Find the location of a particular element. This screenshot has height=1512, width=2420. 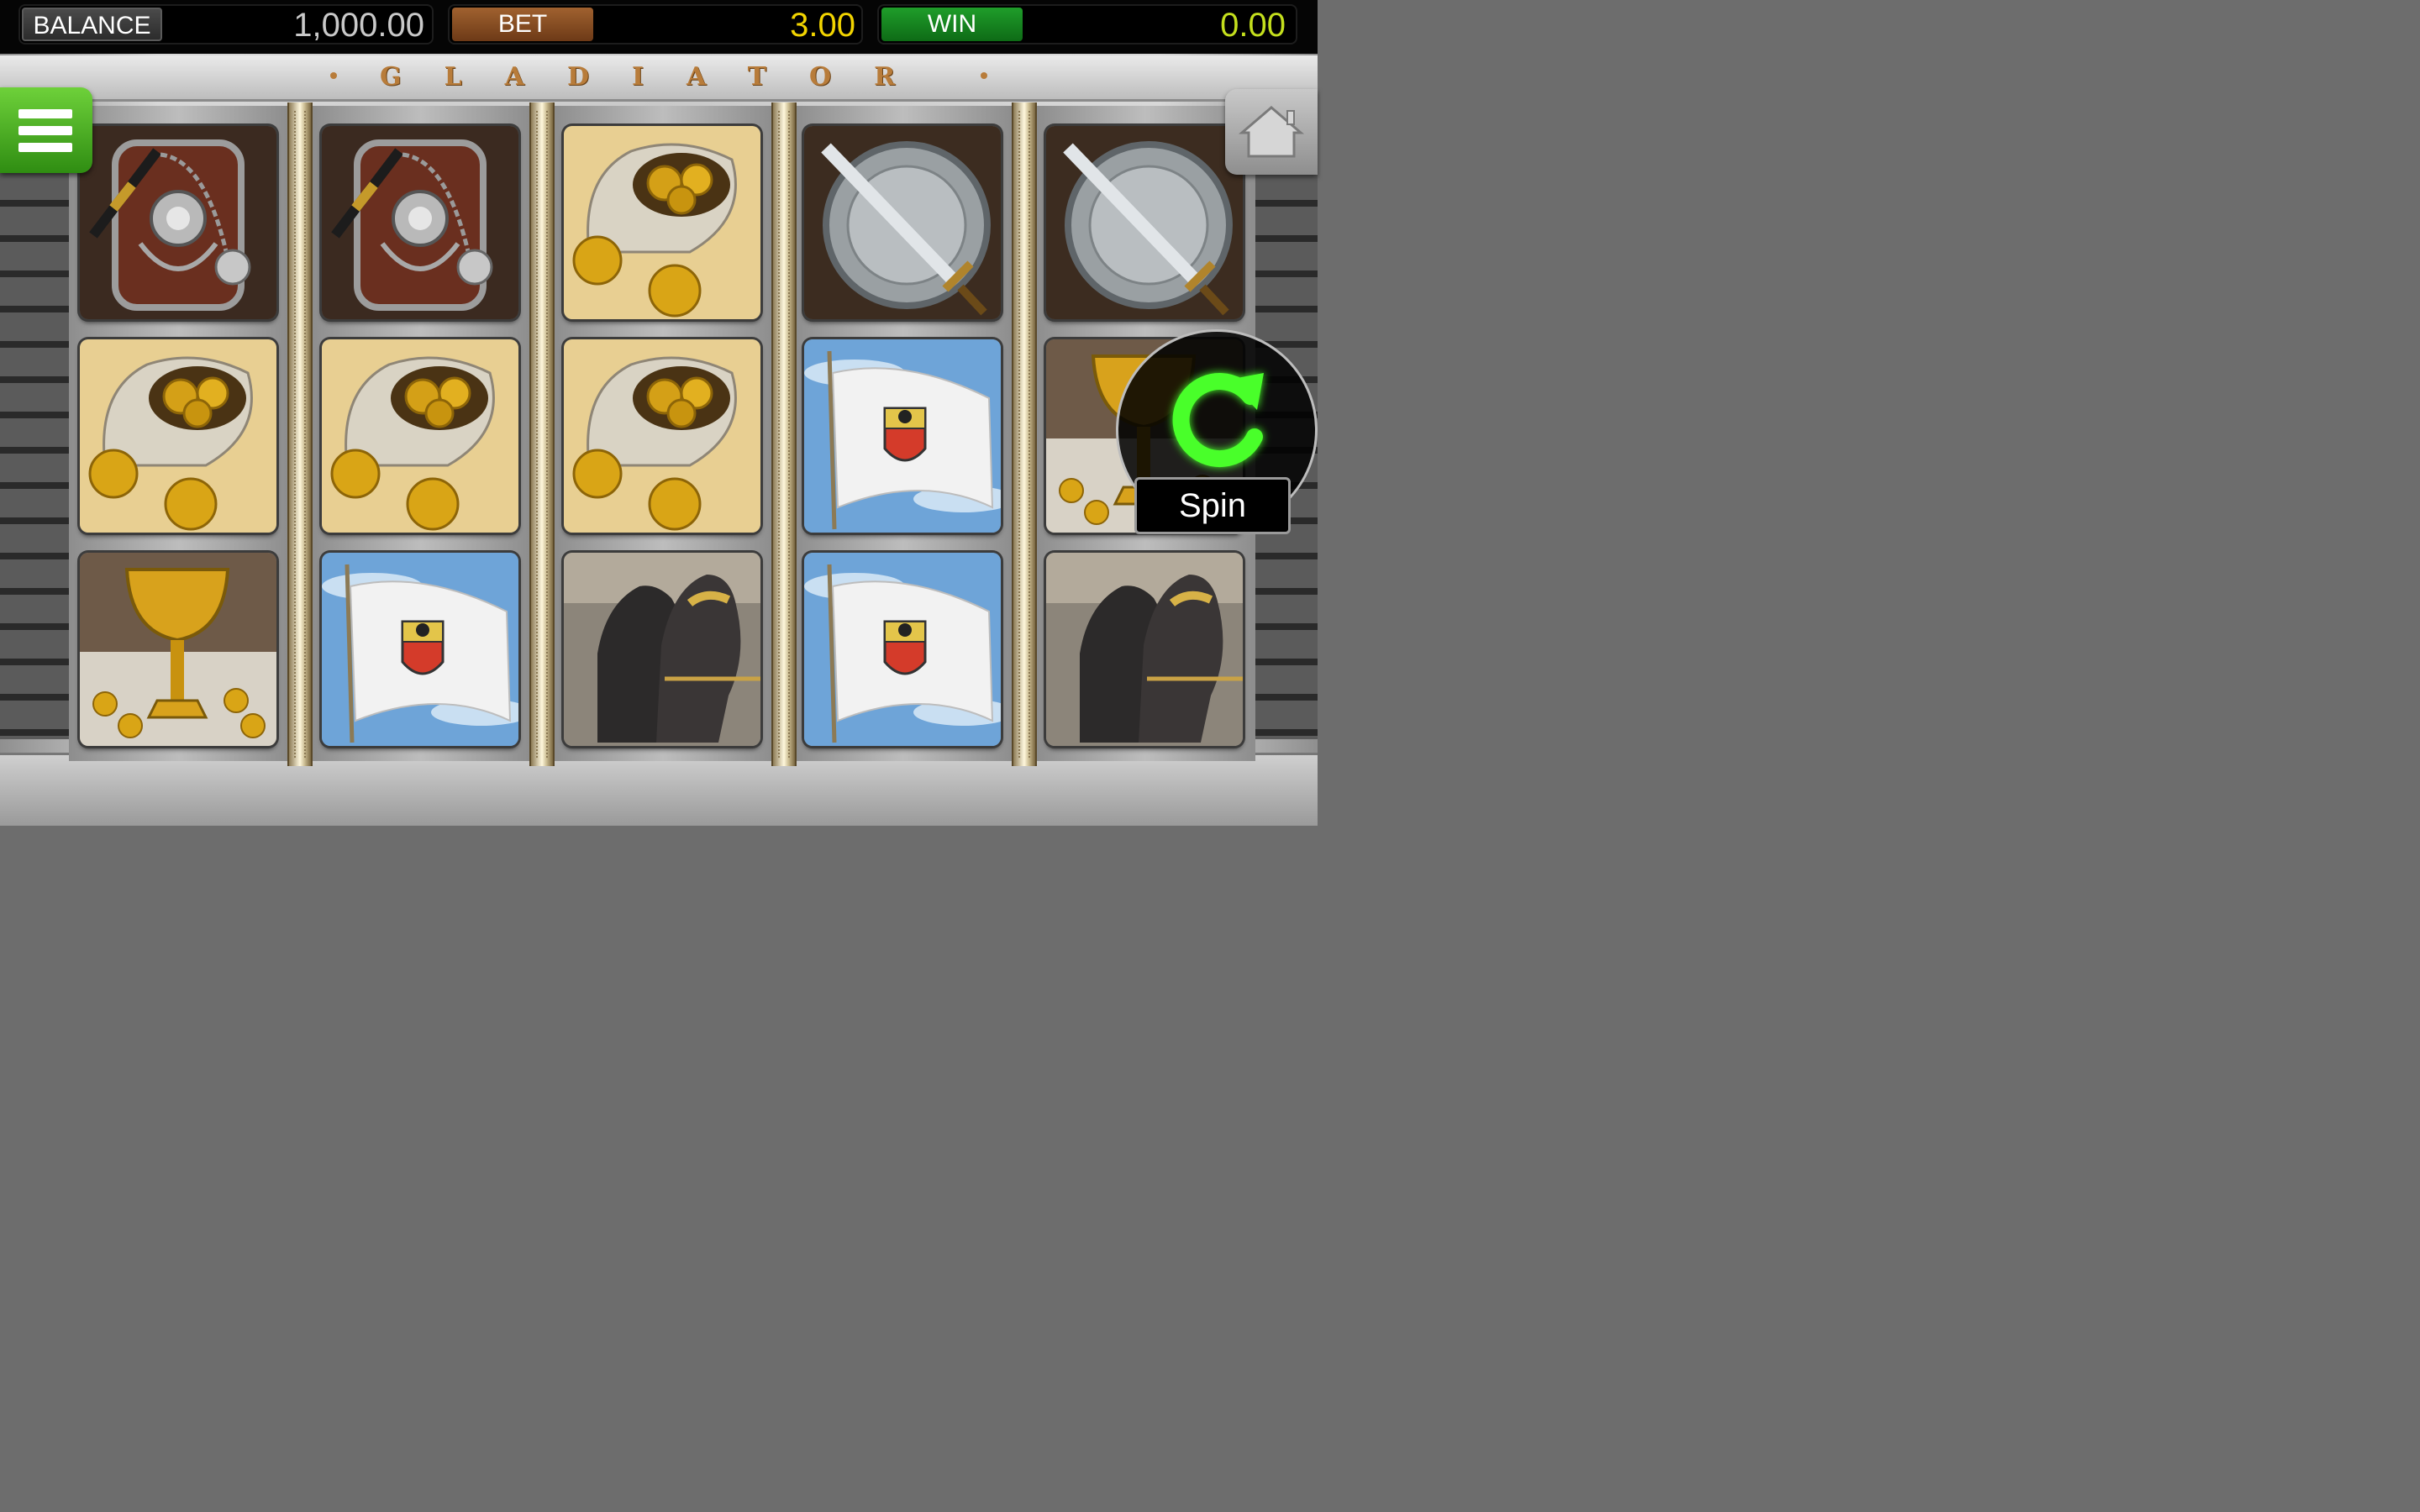

status-bar: BALANCE 1,000.00 BET 3.00 WIN 0.00 is located at coordinates (659, 27).